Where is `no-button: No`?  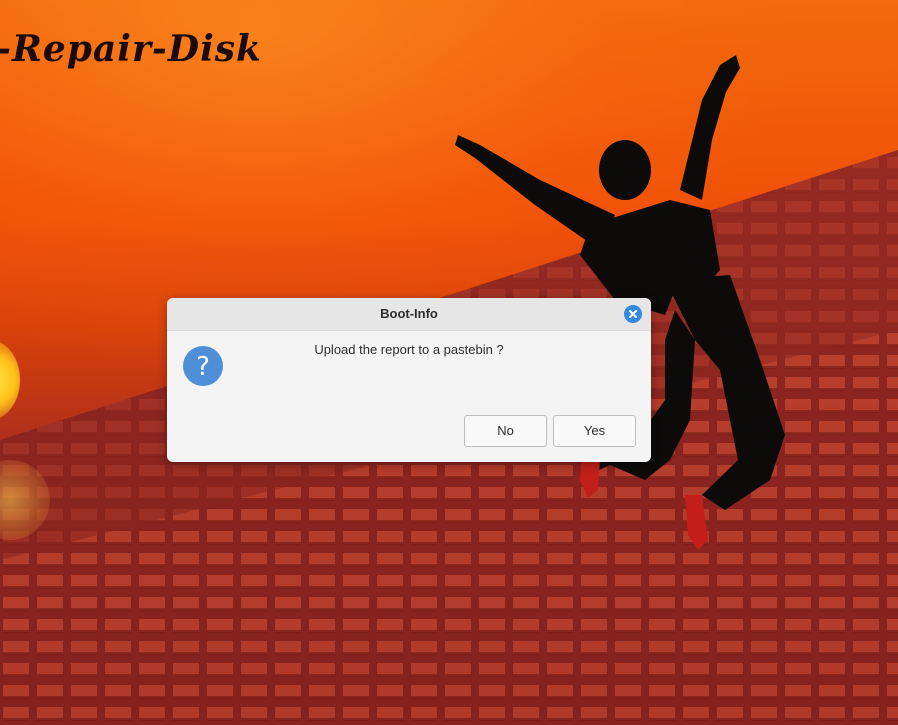
no-button: No is located at coordinates (505, 431).